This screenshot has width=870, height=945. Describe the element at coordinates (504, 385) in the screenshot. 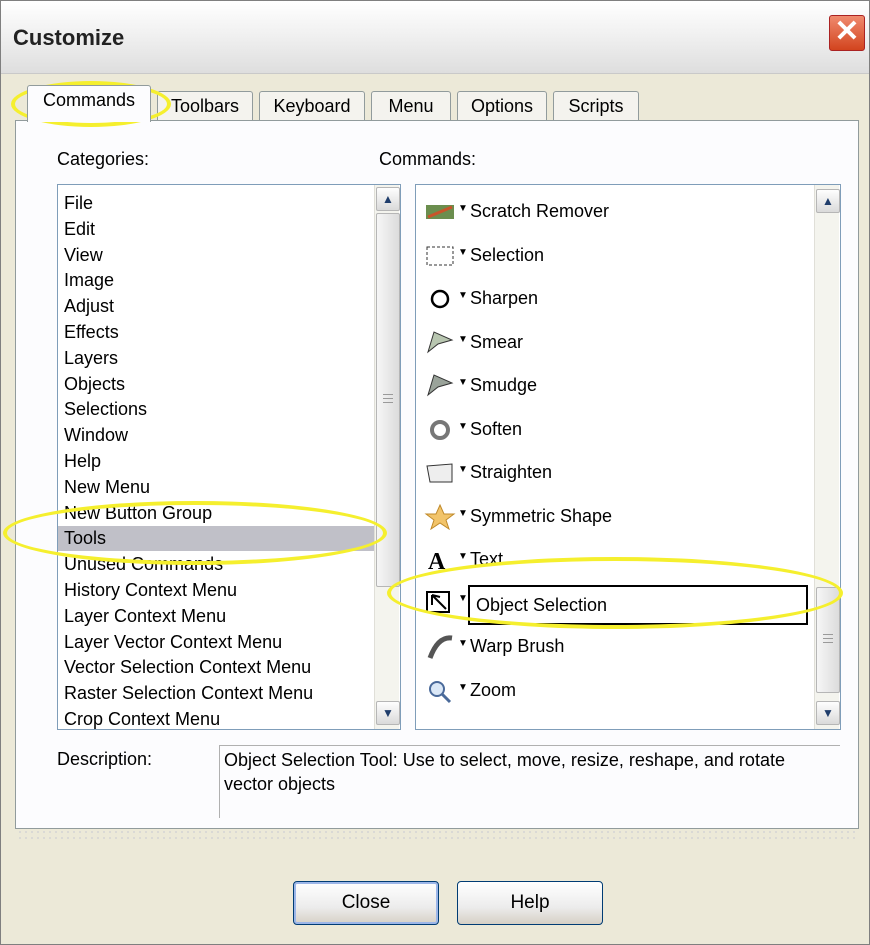

I see `command-label: Smudge` at that location.